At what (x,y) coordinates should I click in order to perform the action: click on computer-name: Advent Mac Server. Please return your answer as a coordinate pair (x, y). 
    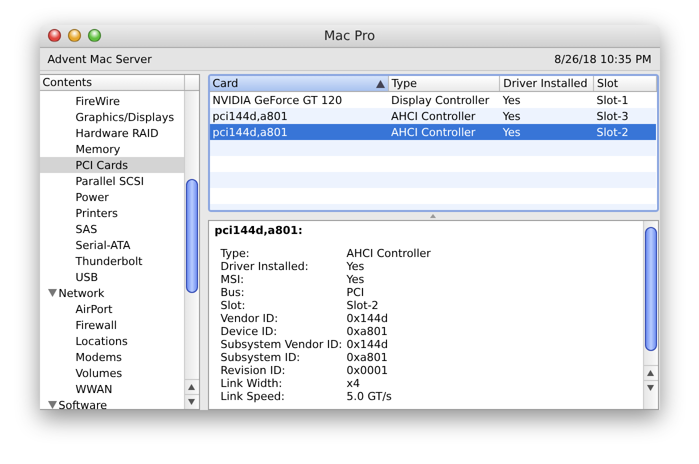
    Looking at the image, I should click on (100, 59).